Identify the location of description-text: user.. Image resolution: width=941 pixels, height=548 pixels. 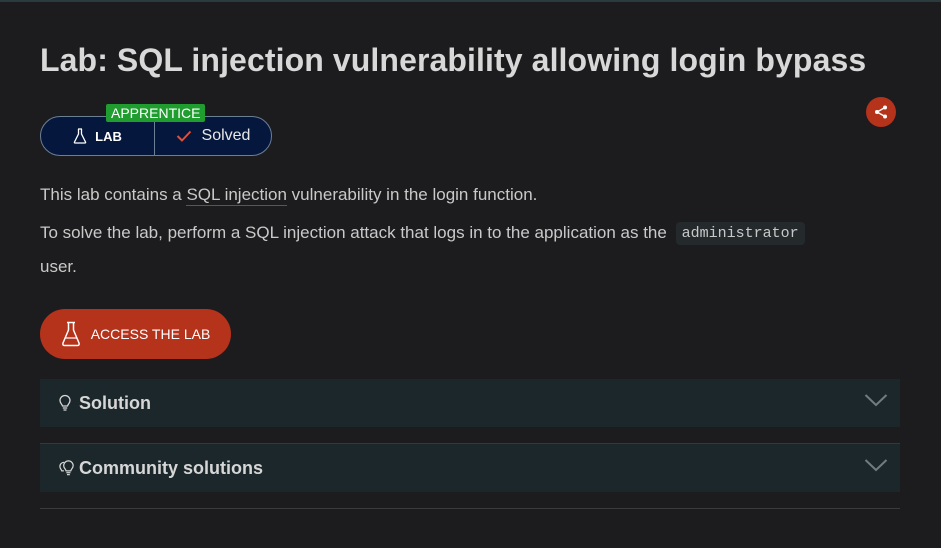
(58, 266).